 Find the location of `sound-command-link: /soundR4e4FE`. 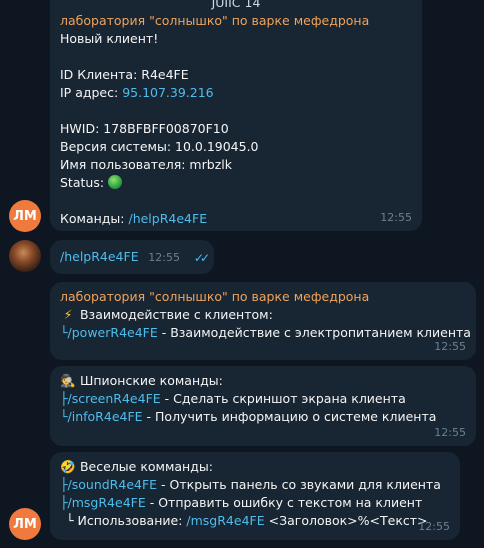

sound-command-link: /soundR4e4FE is located at coordinates (113, 484).